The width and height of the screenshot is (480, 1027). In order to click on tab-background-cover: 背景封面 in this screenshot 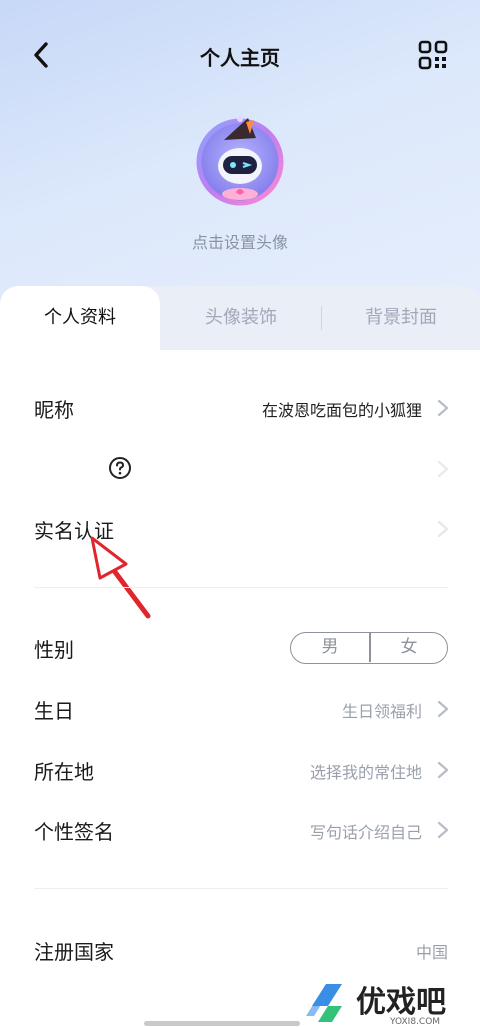, I will do `click(401, 318)`.